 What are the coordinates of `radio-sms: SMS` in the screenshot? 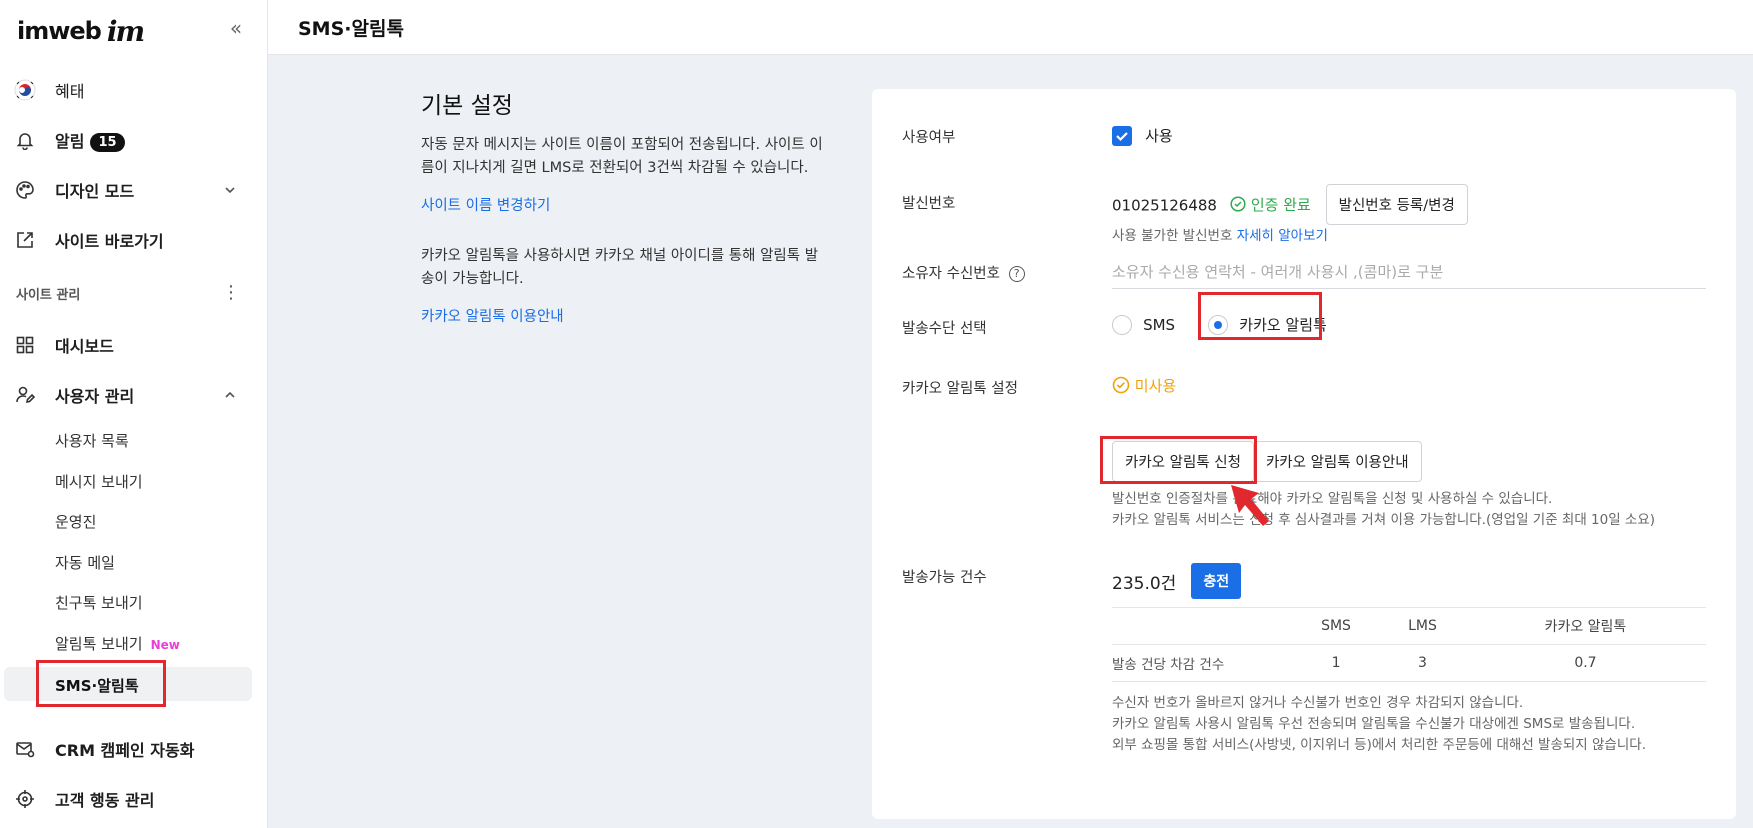 It's located at (1146, 324).